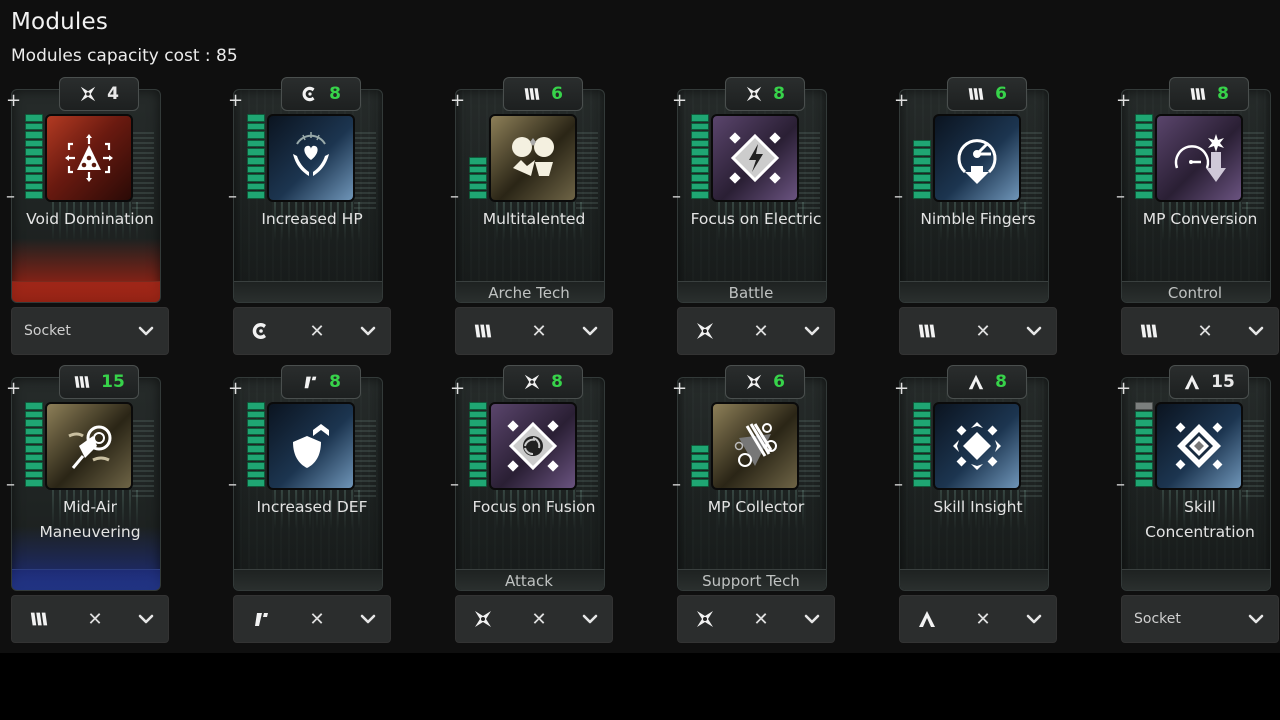  Describe the element at coordinates (529, 506) in the screenshot. I see `module-card: 8 + – Focus on Fusion Attack ✕` at that location.